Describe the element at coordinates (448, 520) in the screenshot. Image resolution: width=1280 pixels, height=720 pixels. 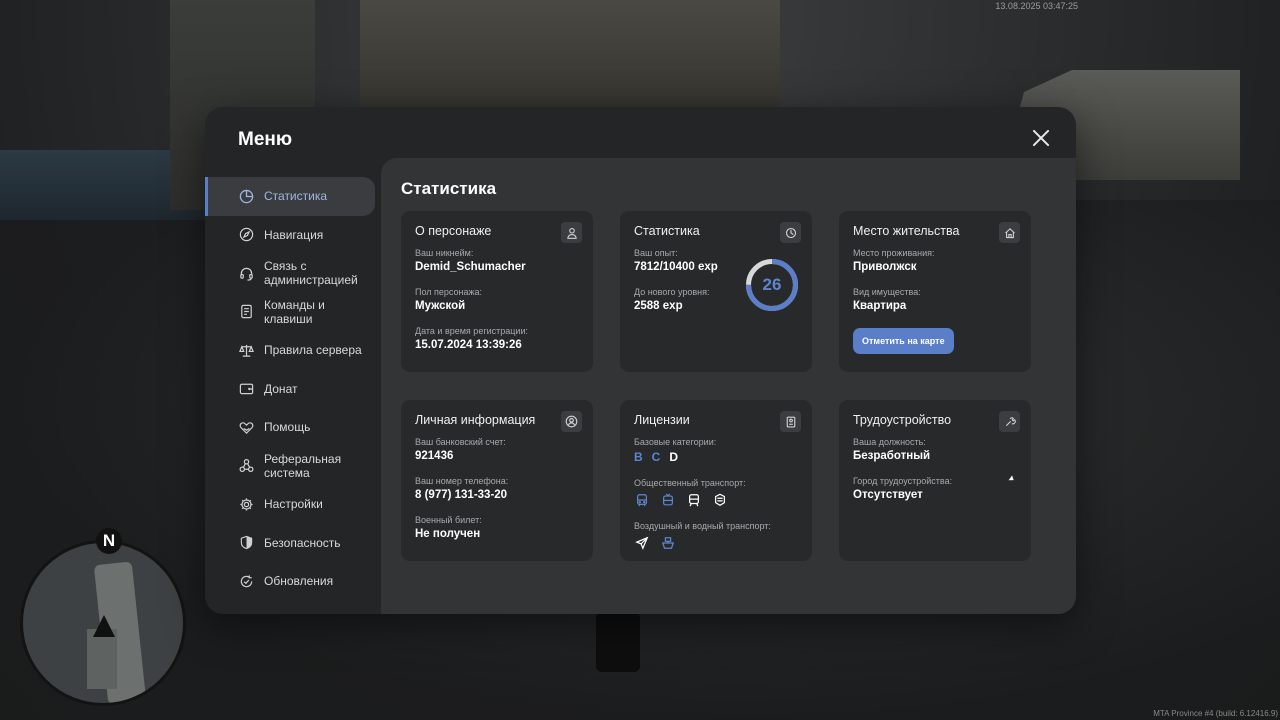
I see `military-id-label: Военный билет:` at that location.